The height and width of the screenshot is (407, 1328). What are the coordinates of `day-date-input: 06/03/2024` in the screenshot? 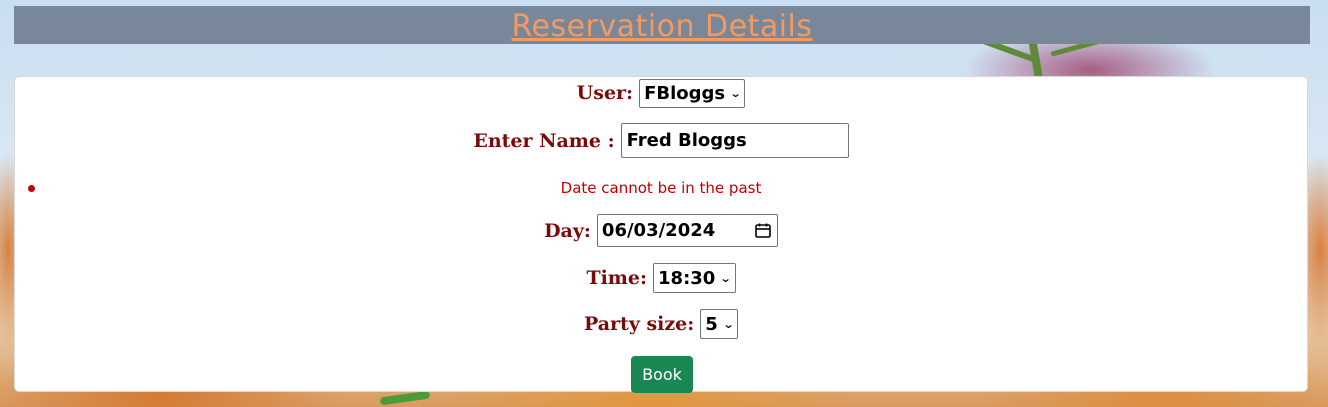 It's located at (687, 230).